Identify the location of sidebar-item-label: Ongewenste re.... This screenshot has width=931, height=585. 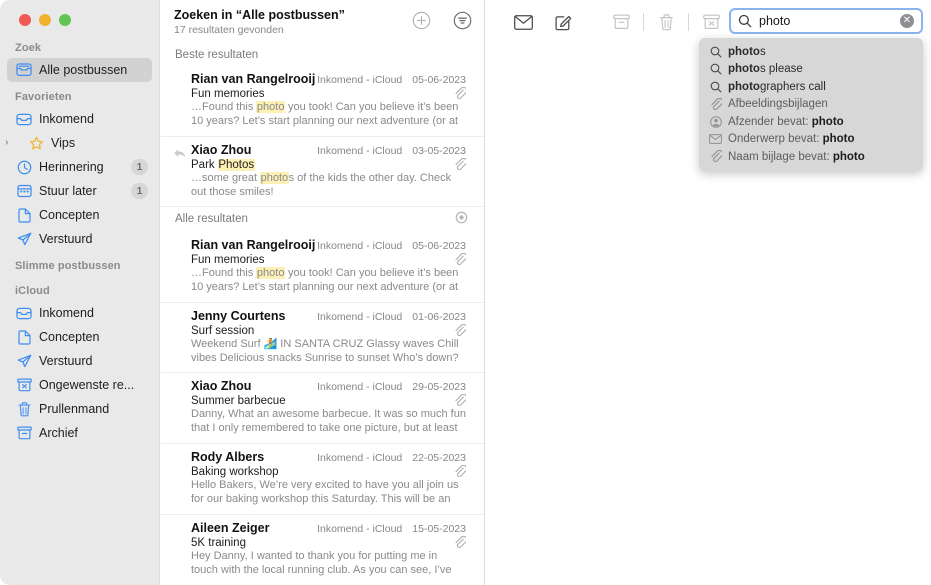
(87, 385).